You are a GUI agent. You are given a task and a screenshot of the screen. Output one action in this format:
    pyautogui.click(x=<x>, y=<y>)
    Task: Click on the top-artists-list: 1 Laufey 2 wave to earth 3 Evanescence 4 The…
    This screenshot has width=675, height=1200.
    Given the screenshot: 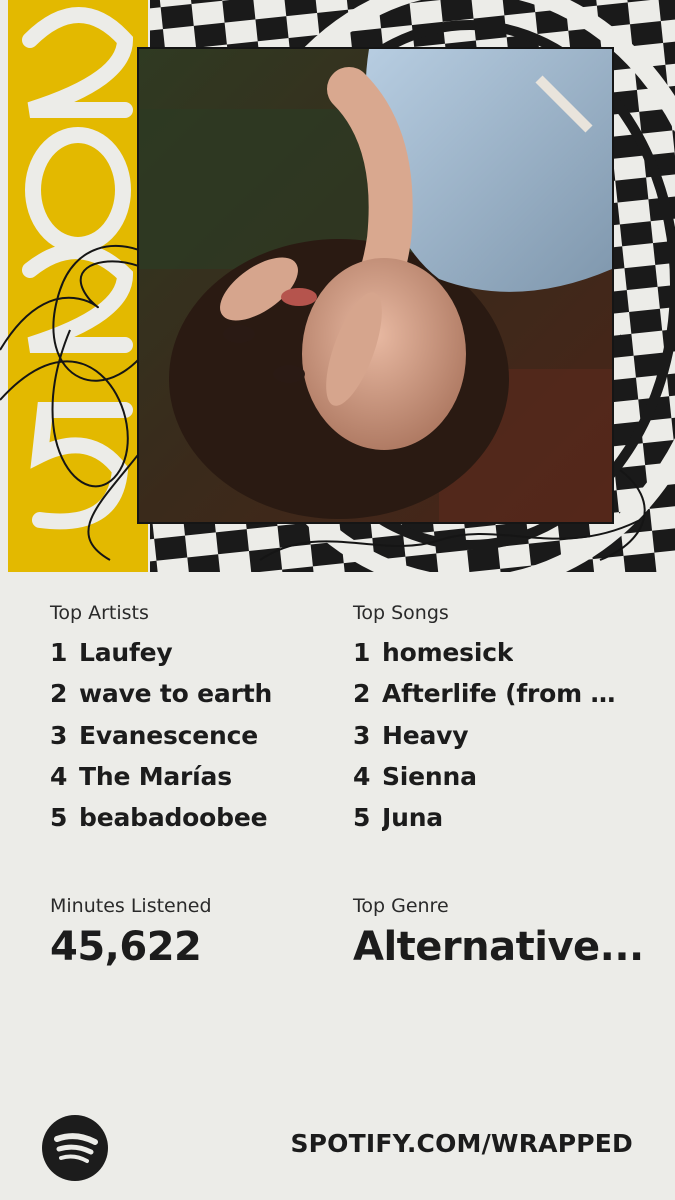 What is the action you would take?
    pyautogui.click(x=161, y=741)
    